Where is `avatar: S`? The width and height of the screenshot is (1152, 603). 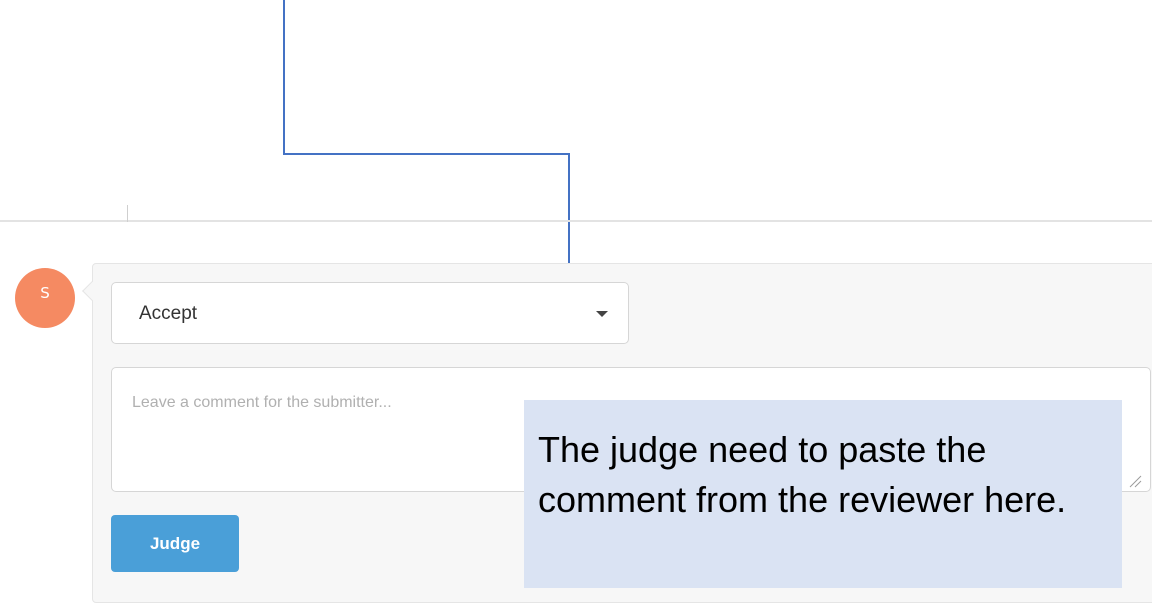 avatar: S is located at coordinates (45, 298).